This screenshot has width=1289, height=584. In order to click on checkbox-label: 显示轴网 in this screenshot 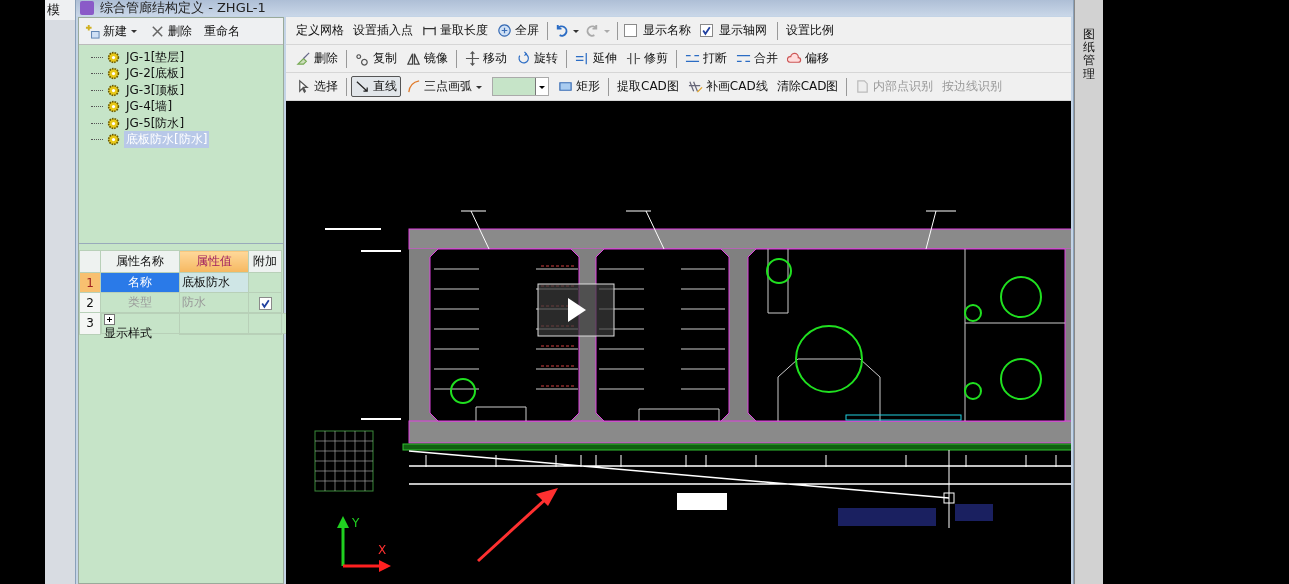, I will do `click(735, 30)`.